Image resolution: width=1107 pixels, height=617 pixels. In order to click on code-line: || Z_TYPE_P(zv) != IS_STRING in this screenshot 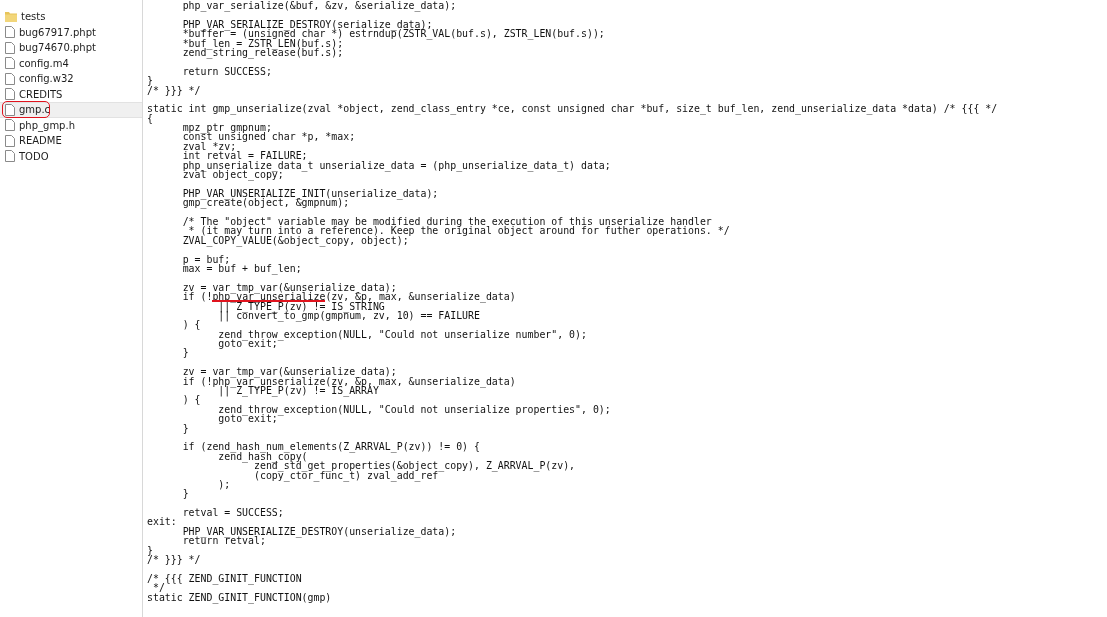, I will do `click(301, 306)`.